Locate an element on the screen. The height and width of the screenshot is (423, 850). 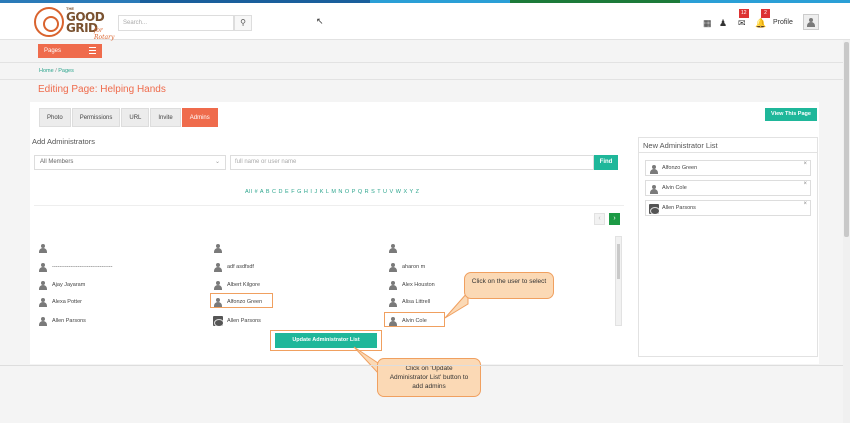
tab-admins: Admins is located at coordinates (199, 117).